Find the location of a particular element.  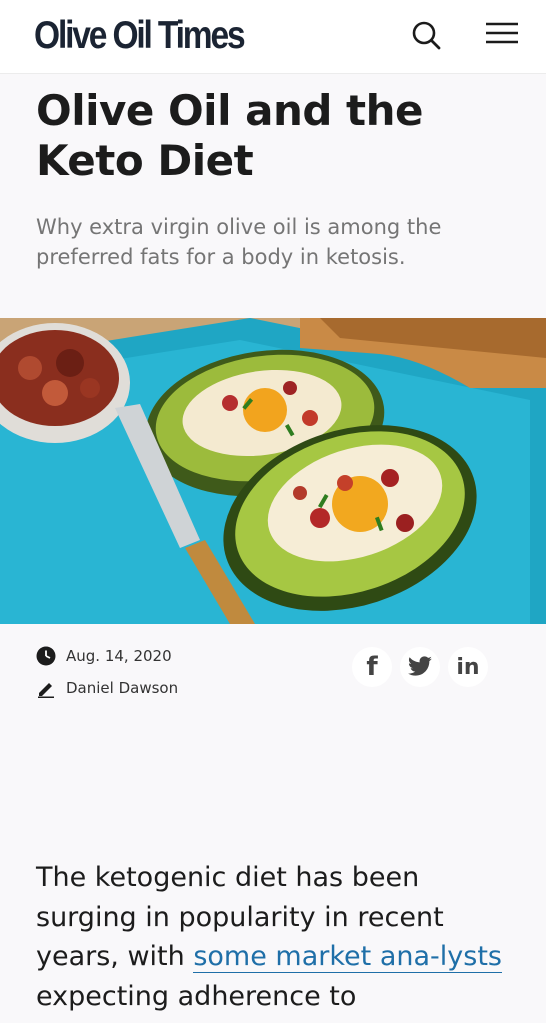

article-title: Olive Oil and the Keto Diet is located at coordinates (230, 135).